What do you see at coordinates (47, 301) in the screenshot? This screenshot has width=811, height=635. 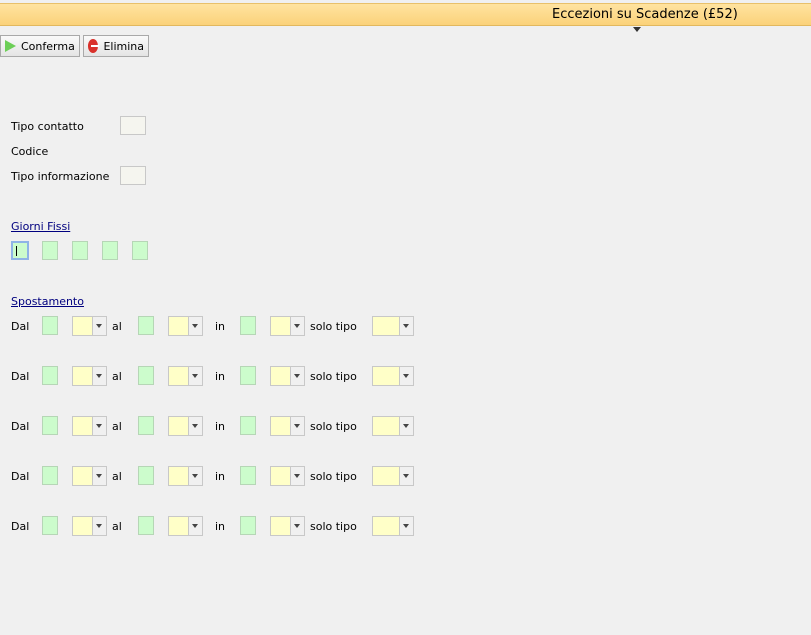 I see `spostamento-heading: Spostamento` at bounding box center [47, 301].